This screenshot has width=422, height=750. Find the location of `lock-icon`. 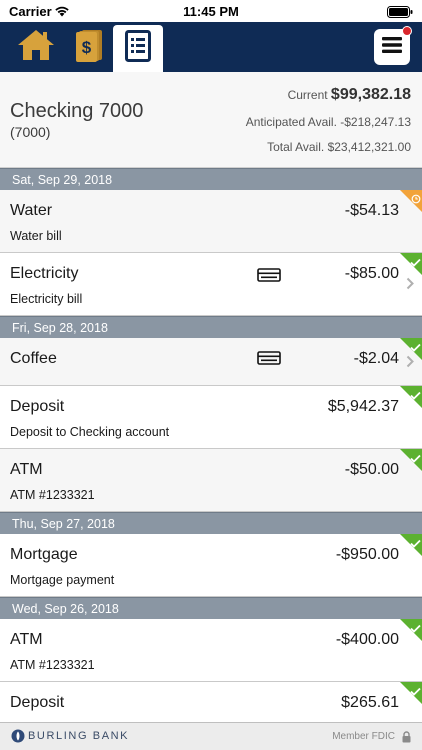

lock-icon is located at coordinates (406, 739).